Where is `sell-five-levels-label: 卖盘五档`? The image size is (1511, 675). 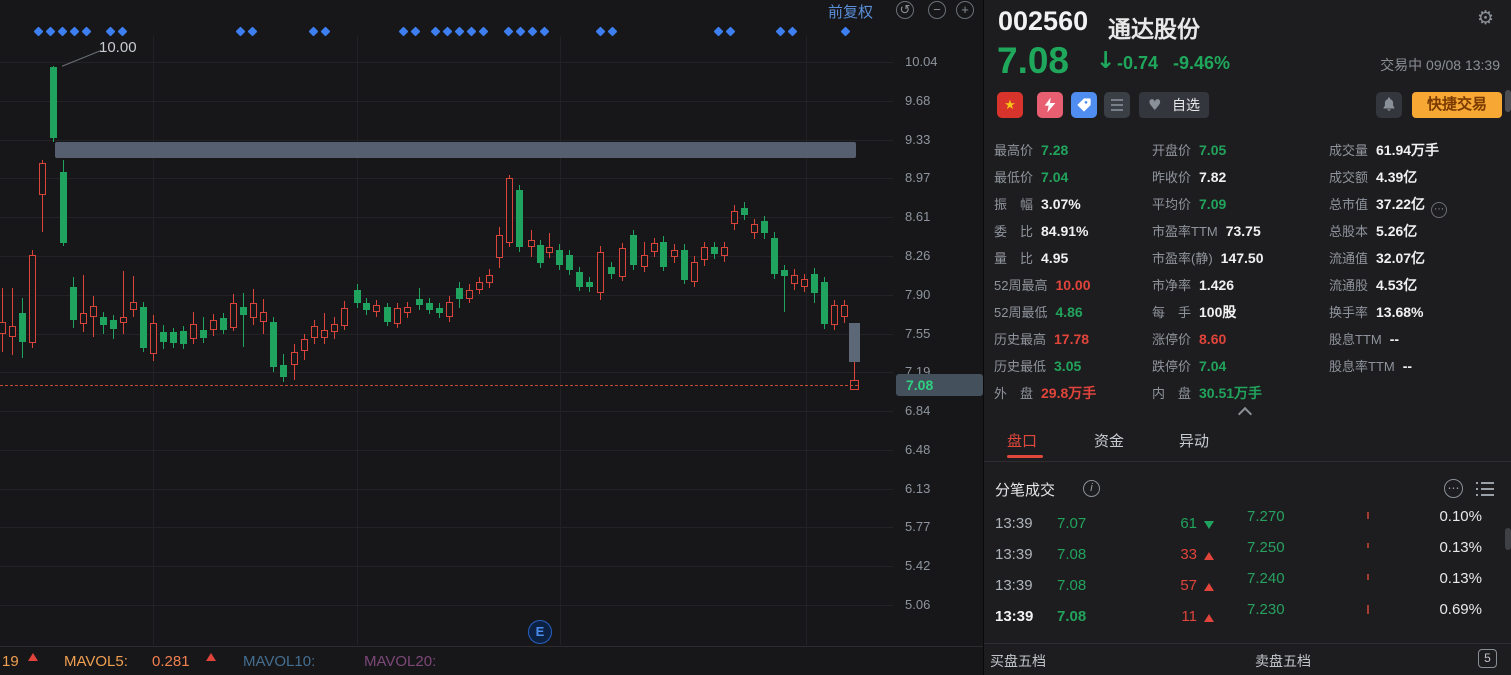 sell-five-levels-label: 卖盘五档 is located at coordinates (1283, 661).